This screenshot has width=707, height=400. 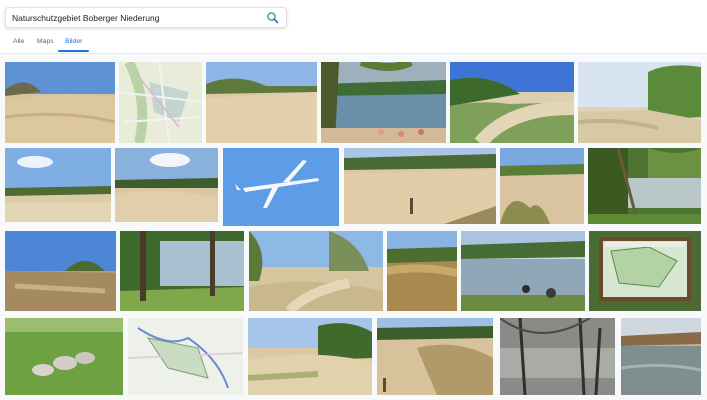 I want to click on active-tab-indicator, so click(x=73, y=51).